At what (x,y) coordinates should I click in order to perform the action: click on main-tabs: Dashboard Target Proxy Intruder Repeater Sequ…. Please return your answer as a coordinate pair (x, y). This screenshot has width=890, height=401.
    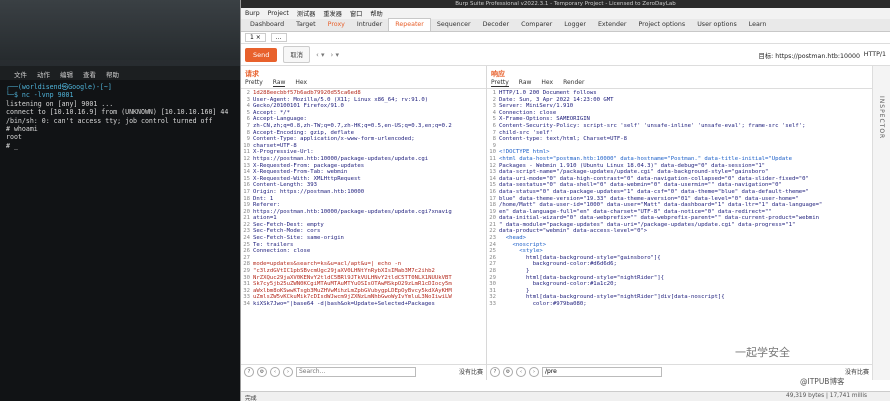
    Looking at the image, I should click on (565, 25).